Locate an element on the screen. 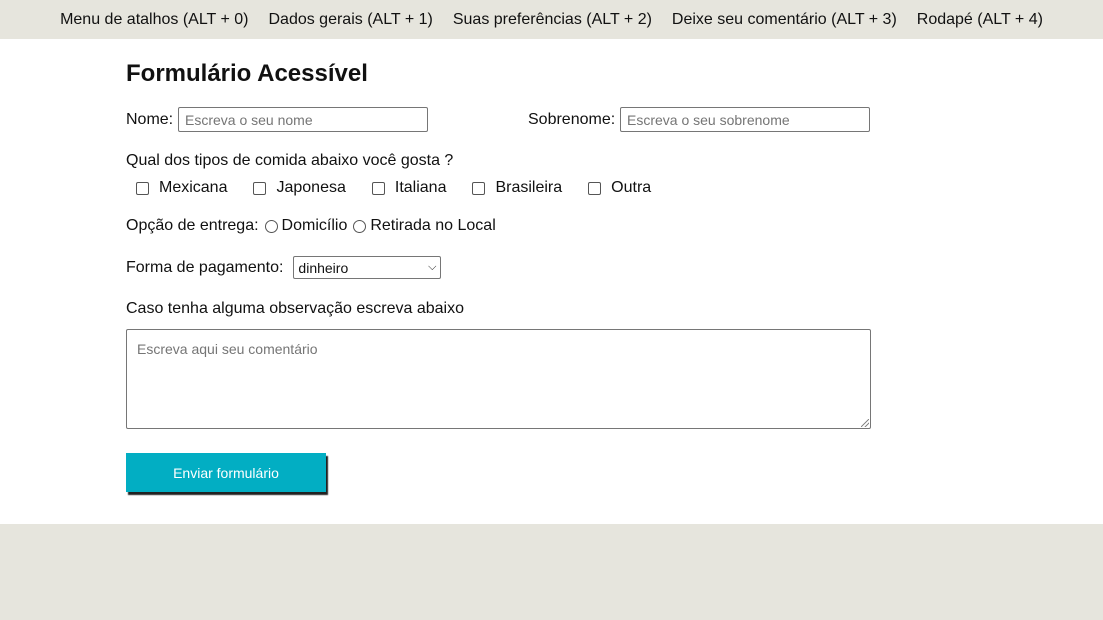 Image resolution: width=1103 pixels, height=620 pixels. page-title: Formulário Acessível is located at coordinates (247, 73).